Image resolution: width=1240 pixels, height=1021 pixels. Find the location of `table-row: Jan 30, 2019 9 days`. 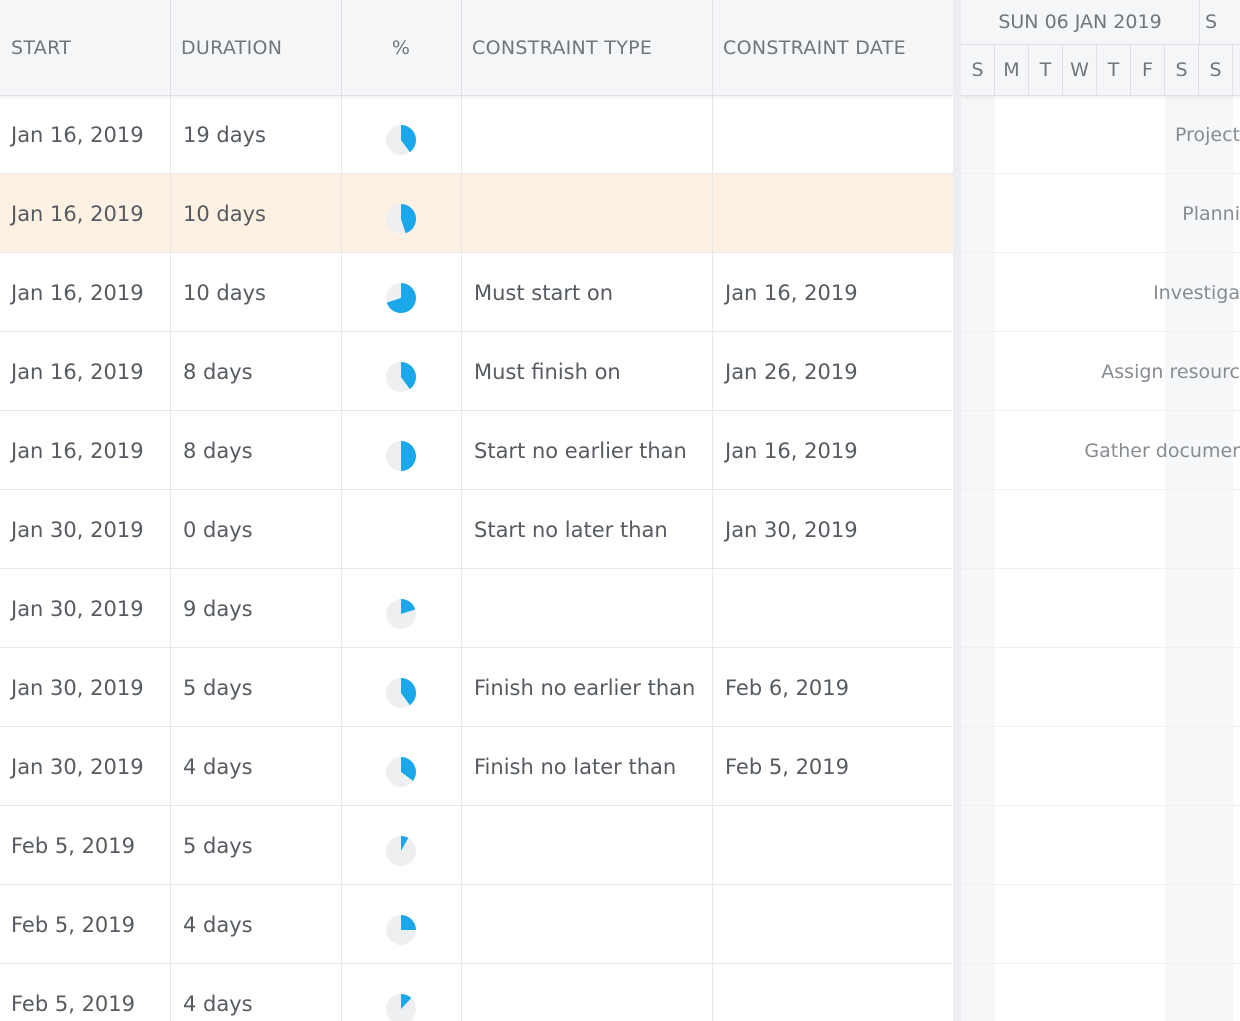

table-row: Jan 30, 2019 9 days is located at coordinates (476, 608).